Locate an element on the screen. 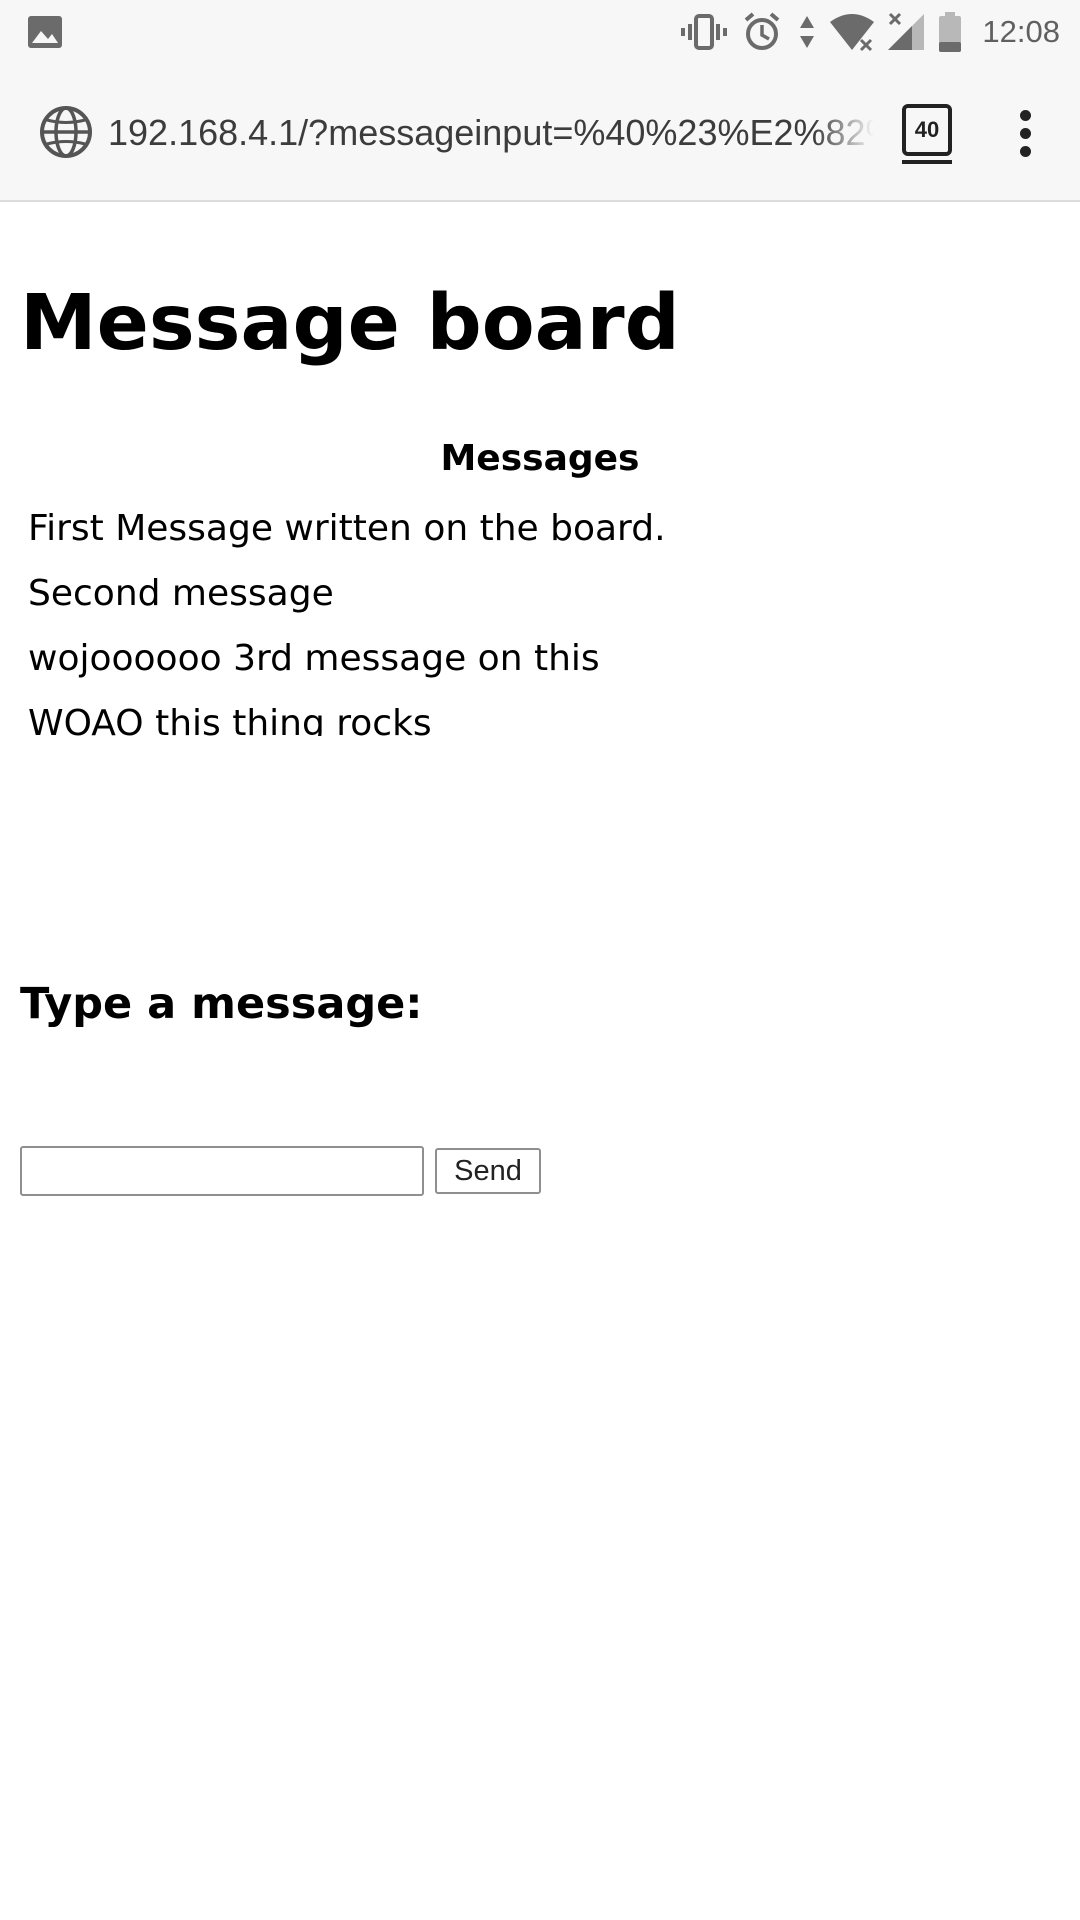 This screenshot has height=1920, width=1080. status-time: 12:08 is located at coordinates (1021, 31).